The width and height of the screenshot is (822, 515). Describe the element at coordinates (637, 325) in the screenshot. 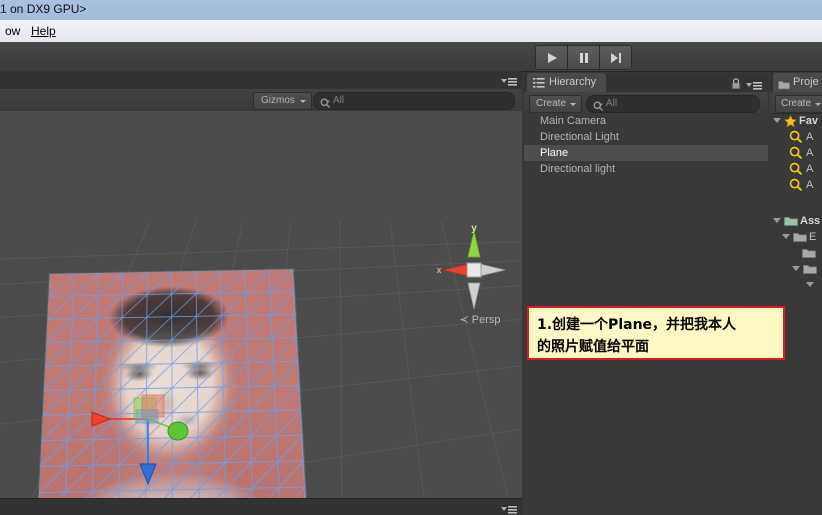

I see `annotation-line-1: 1.创建一个Plane，并把我本人` at that location.